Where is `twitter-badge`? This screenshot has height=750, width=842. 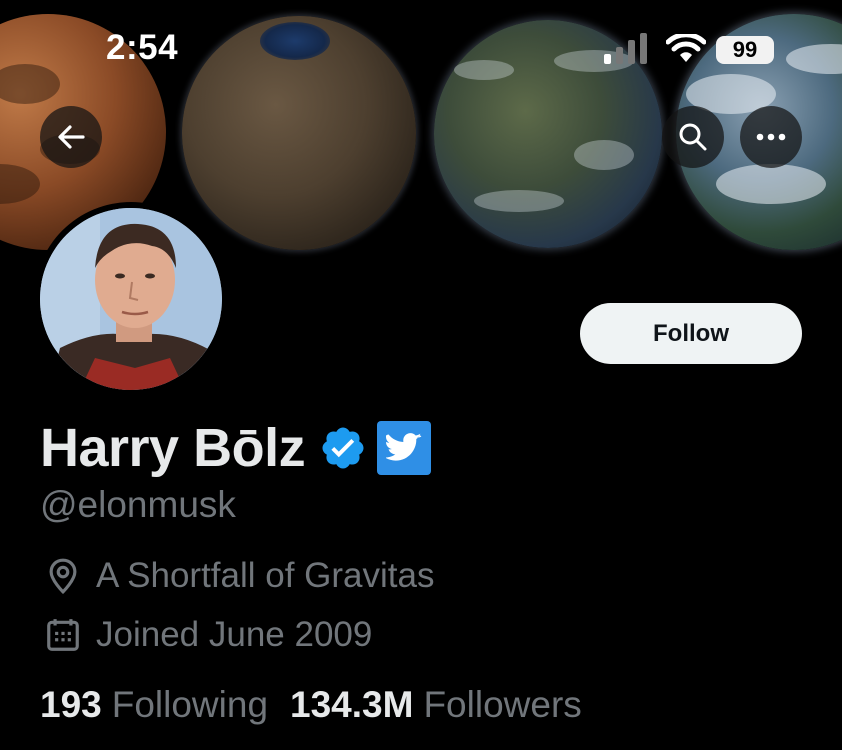 twitter-badge is located at coordinates (404, 448).